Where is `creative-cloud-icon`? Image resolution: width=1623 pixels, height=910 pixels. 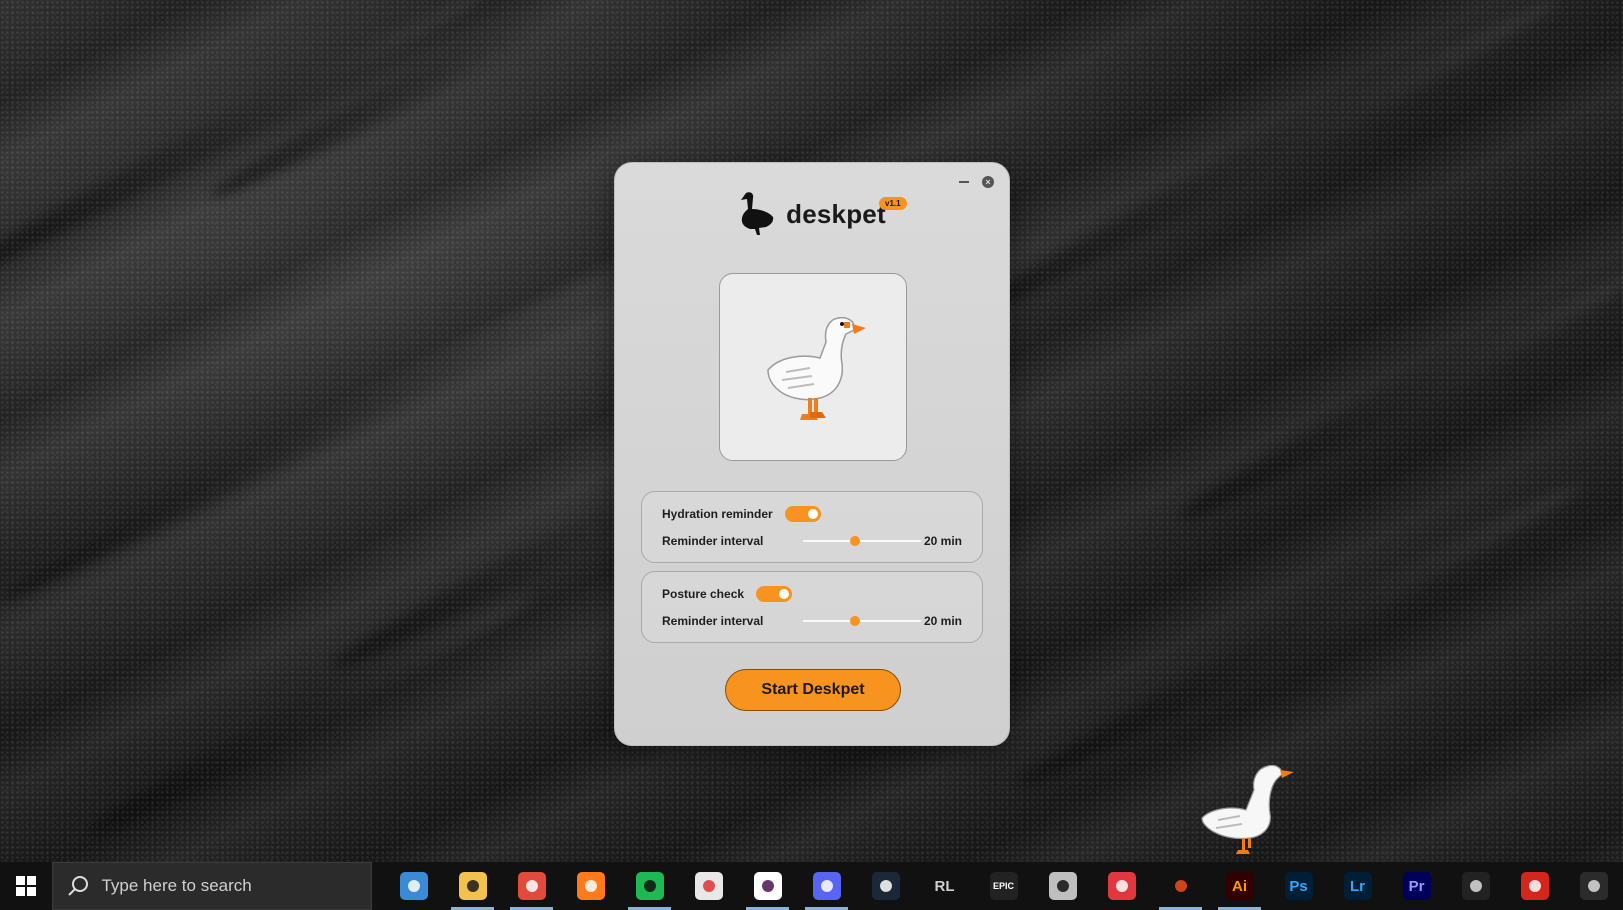 creative-cloud-icon is located at coordinates (1121, 886).